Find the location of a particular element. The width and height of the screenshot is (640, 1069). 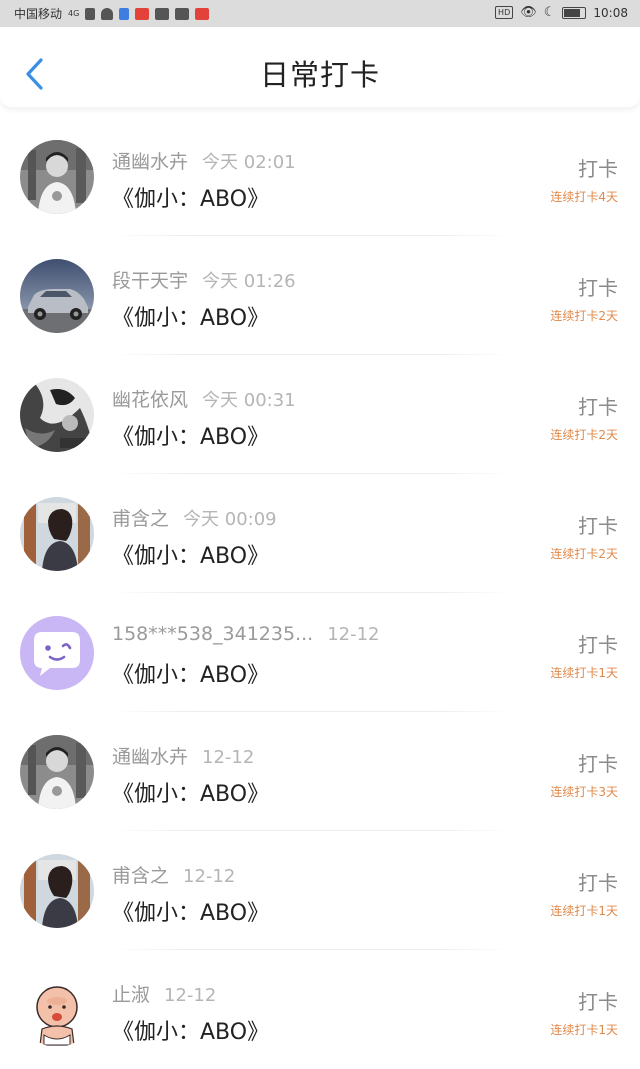

user-name: 止淑 12-12 is located at coordinates (164, 993).